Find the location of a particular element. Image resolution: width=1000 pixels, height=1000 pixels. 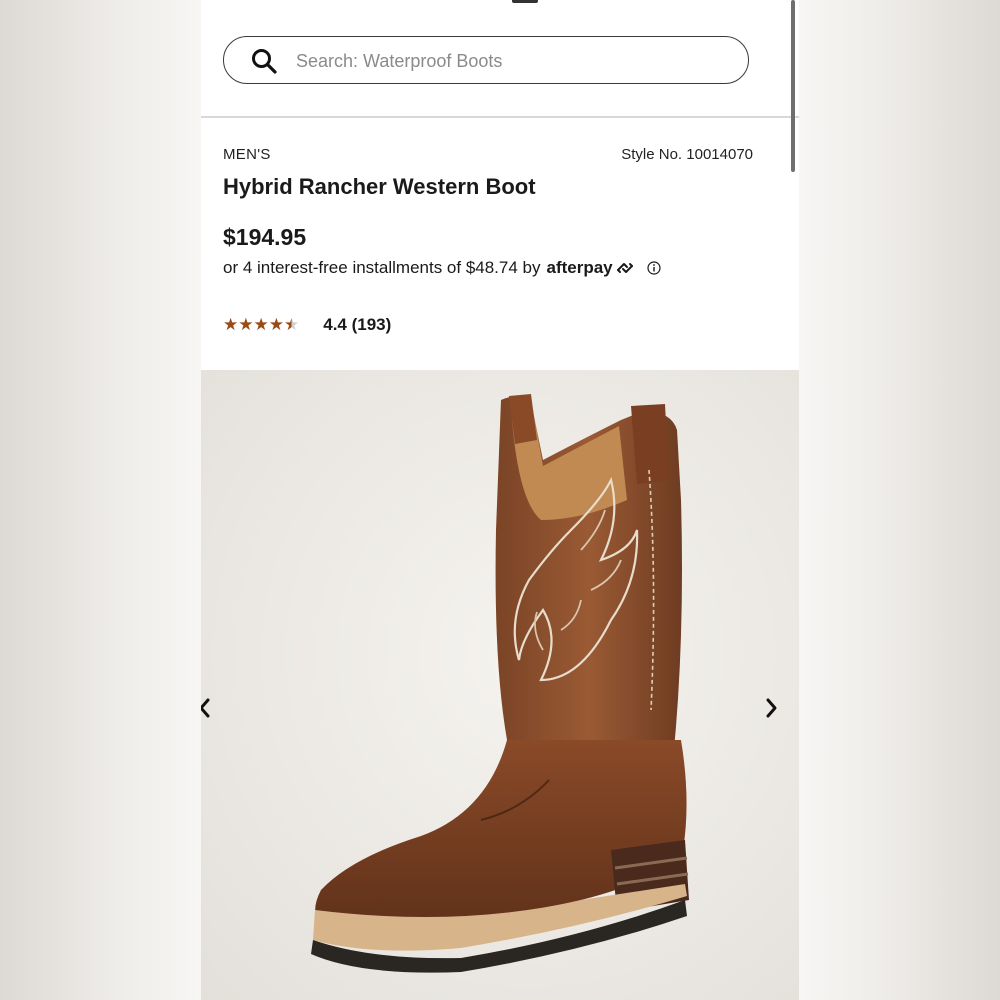

search-bar is located at coordinates (486, 60).